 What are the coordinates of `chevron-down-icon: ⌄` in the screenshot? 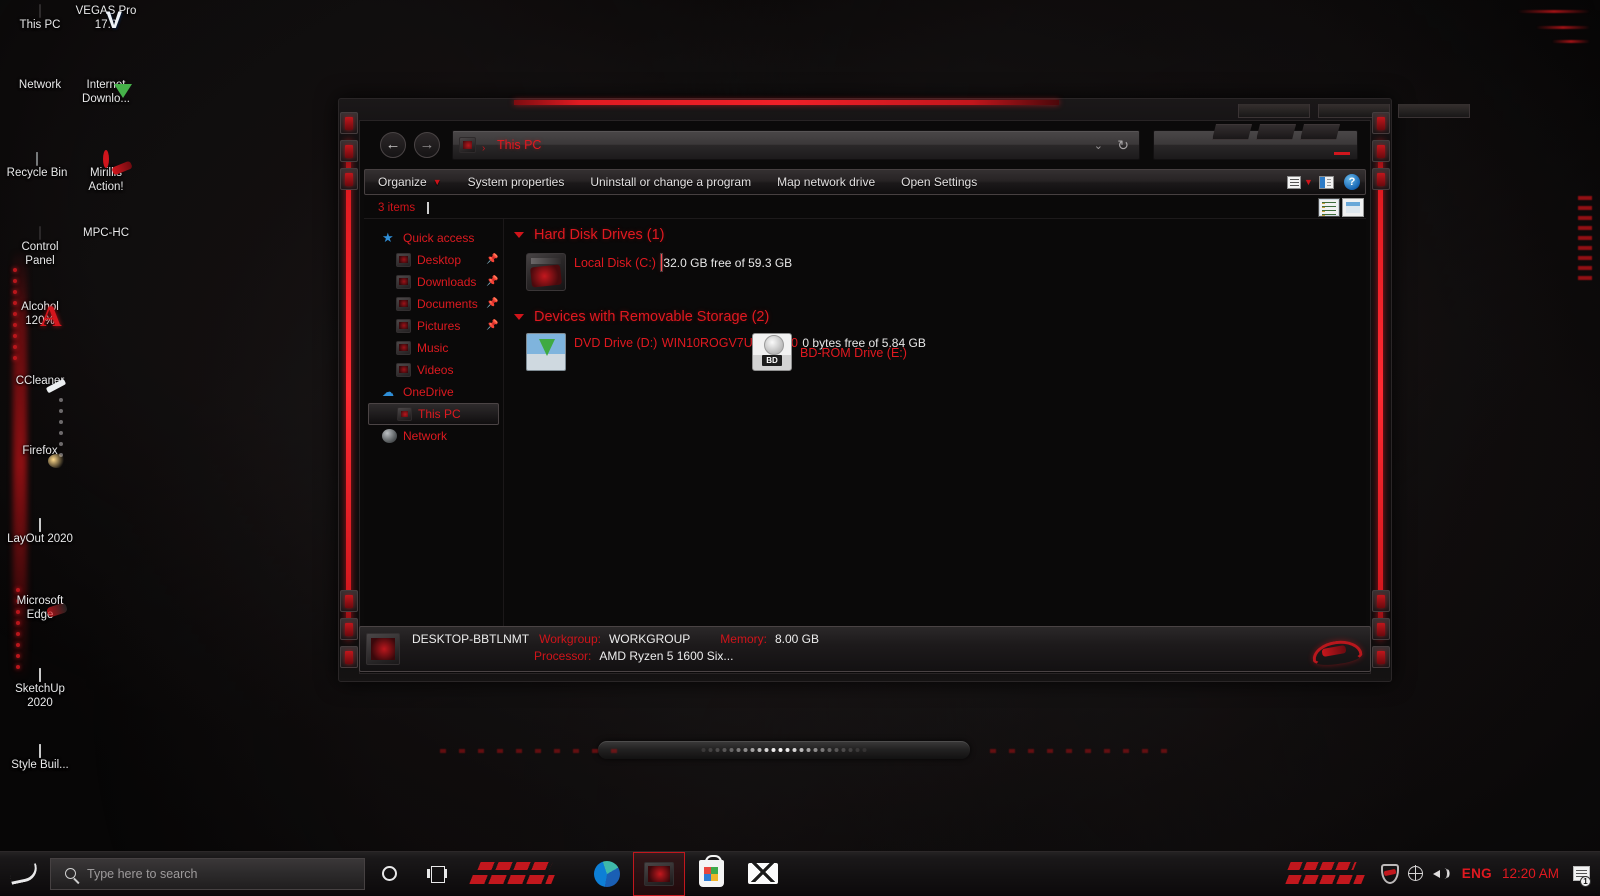 It's located at (1098, 145).